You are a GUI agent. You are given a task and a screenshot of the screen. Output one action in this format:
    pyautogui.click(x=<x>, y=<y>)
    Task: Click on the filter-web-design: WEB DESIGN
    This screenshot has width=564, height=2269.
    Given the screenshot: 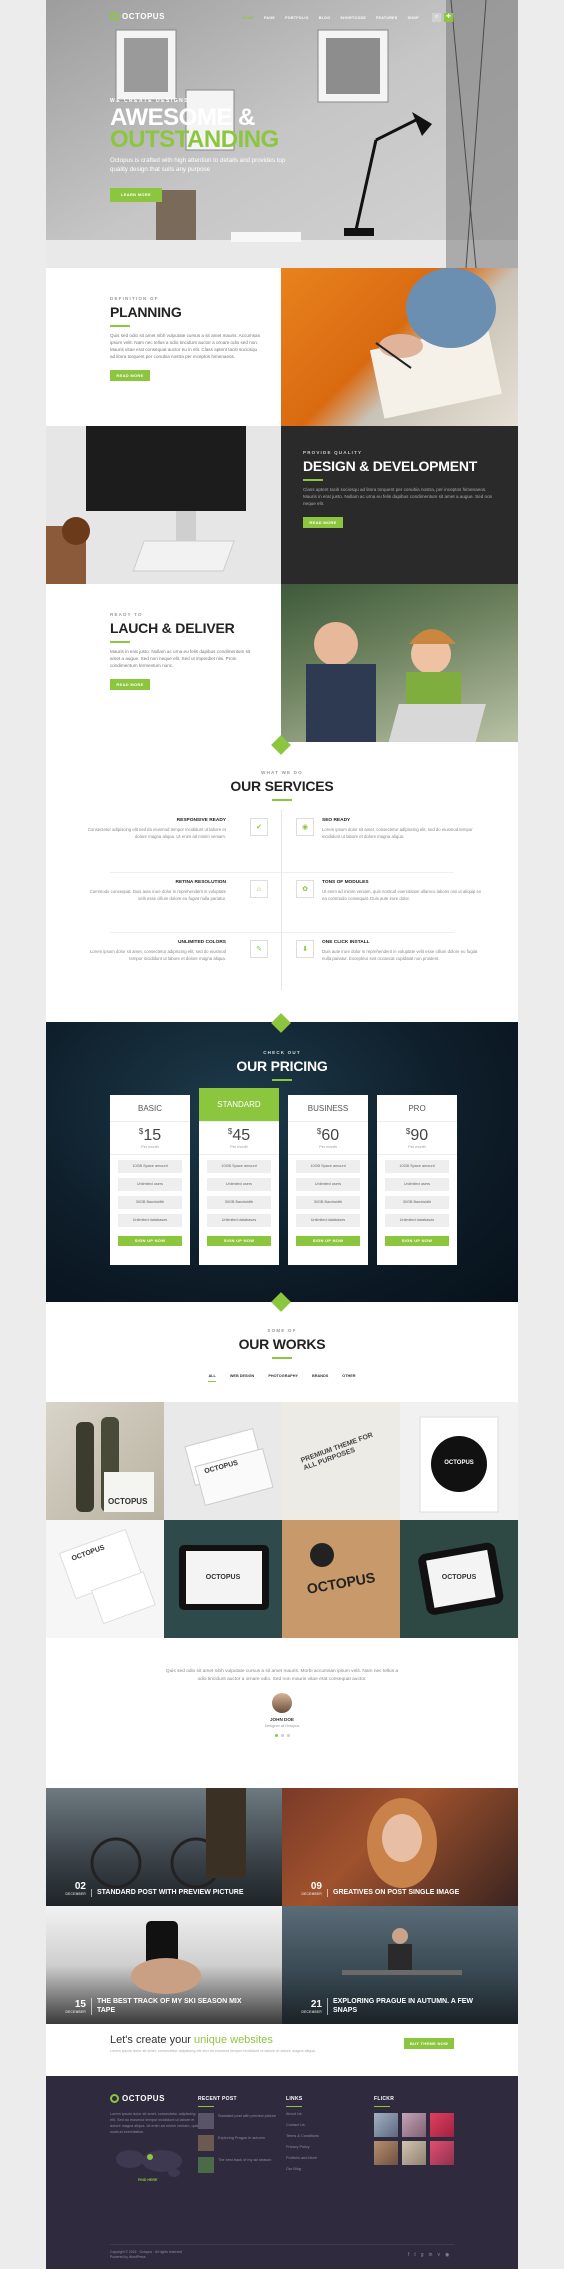 What is the action you would take?
    pyautogui.click(x=242, y=1378)
    